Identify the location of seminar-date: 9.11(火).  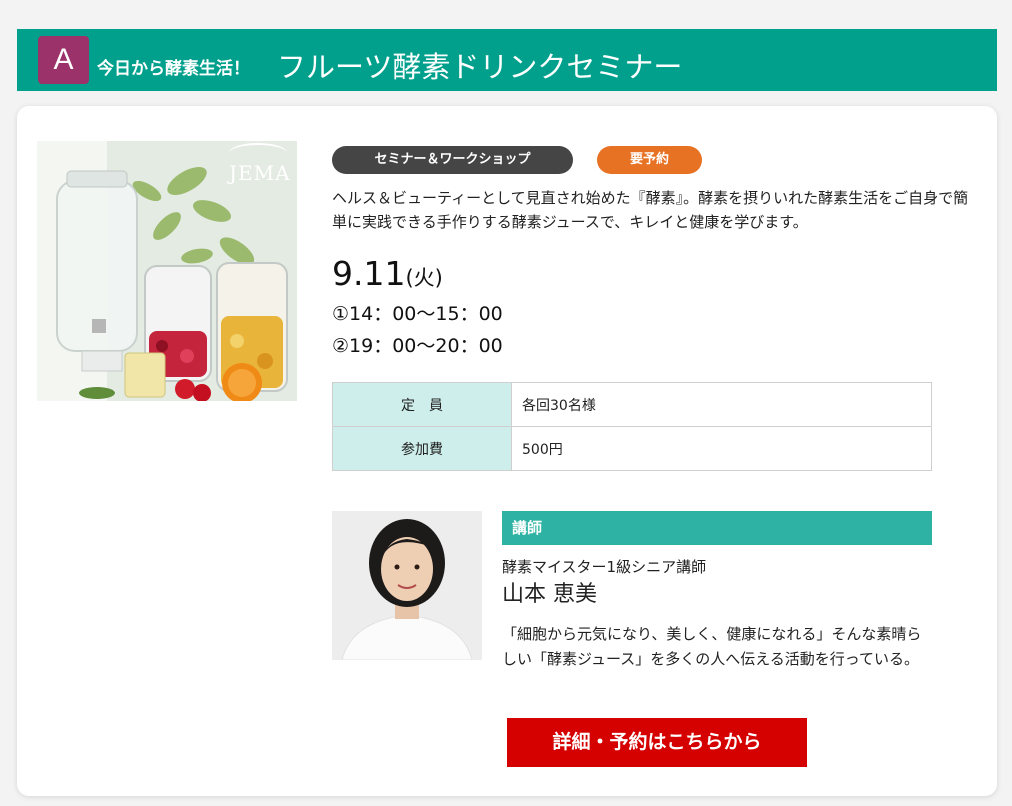
(387, 276).